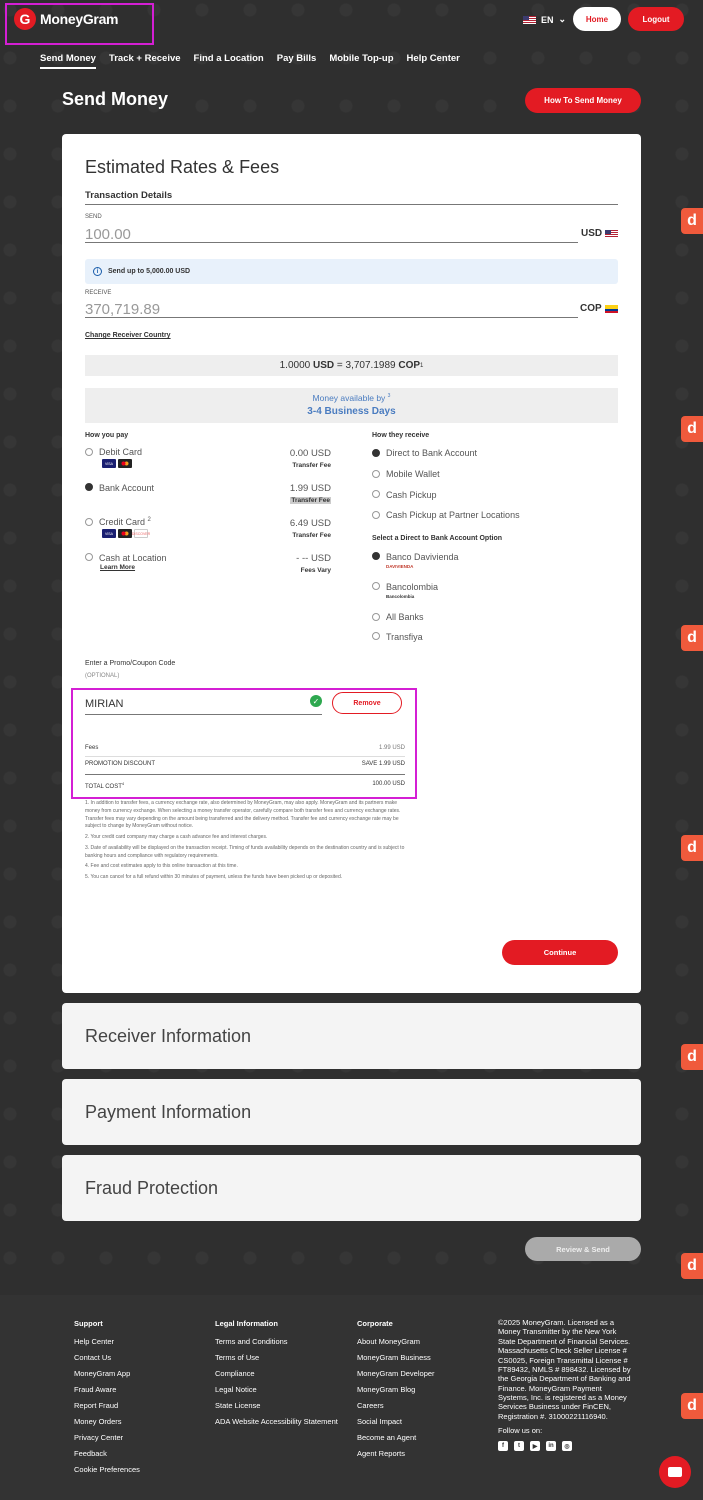  Describe the element at coordinates (367, 703) in the screenshot. I see `remove-promo-button: Remove` at that location.